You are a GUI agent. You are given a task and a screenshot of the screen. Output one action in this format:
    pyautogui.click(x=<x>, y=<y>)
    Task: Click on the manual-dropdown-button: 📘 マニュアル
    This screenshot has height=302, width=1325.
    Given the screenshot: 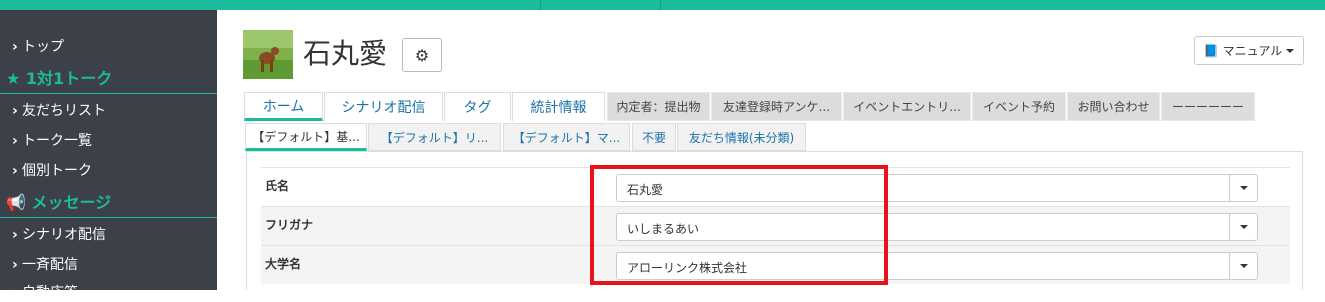 What is the action you would take?
    pyautogui.click(x=1249, y=50)
    